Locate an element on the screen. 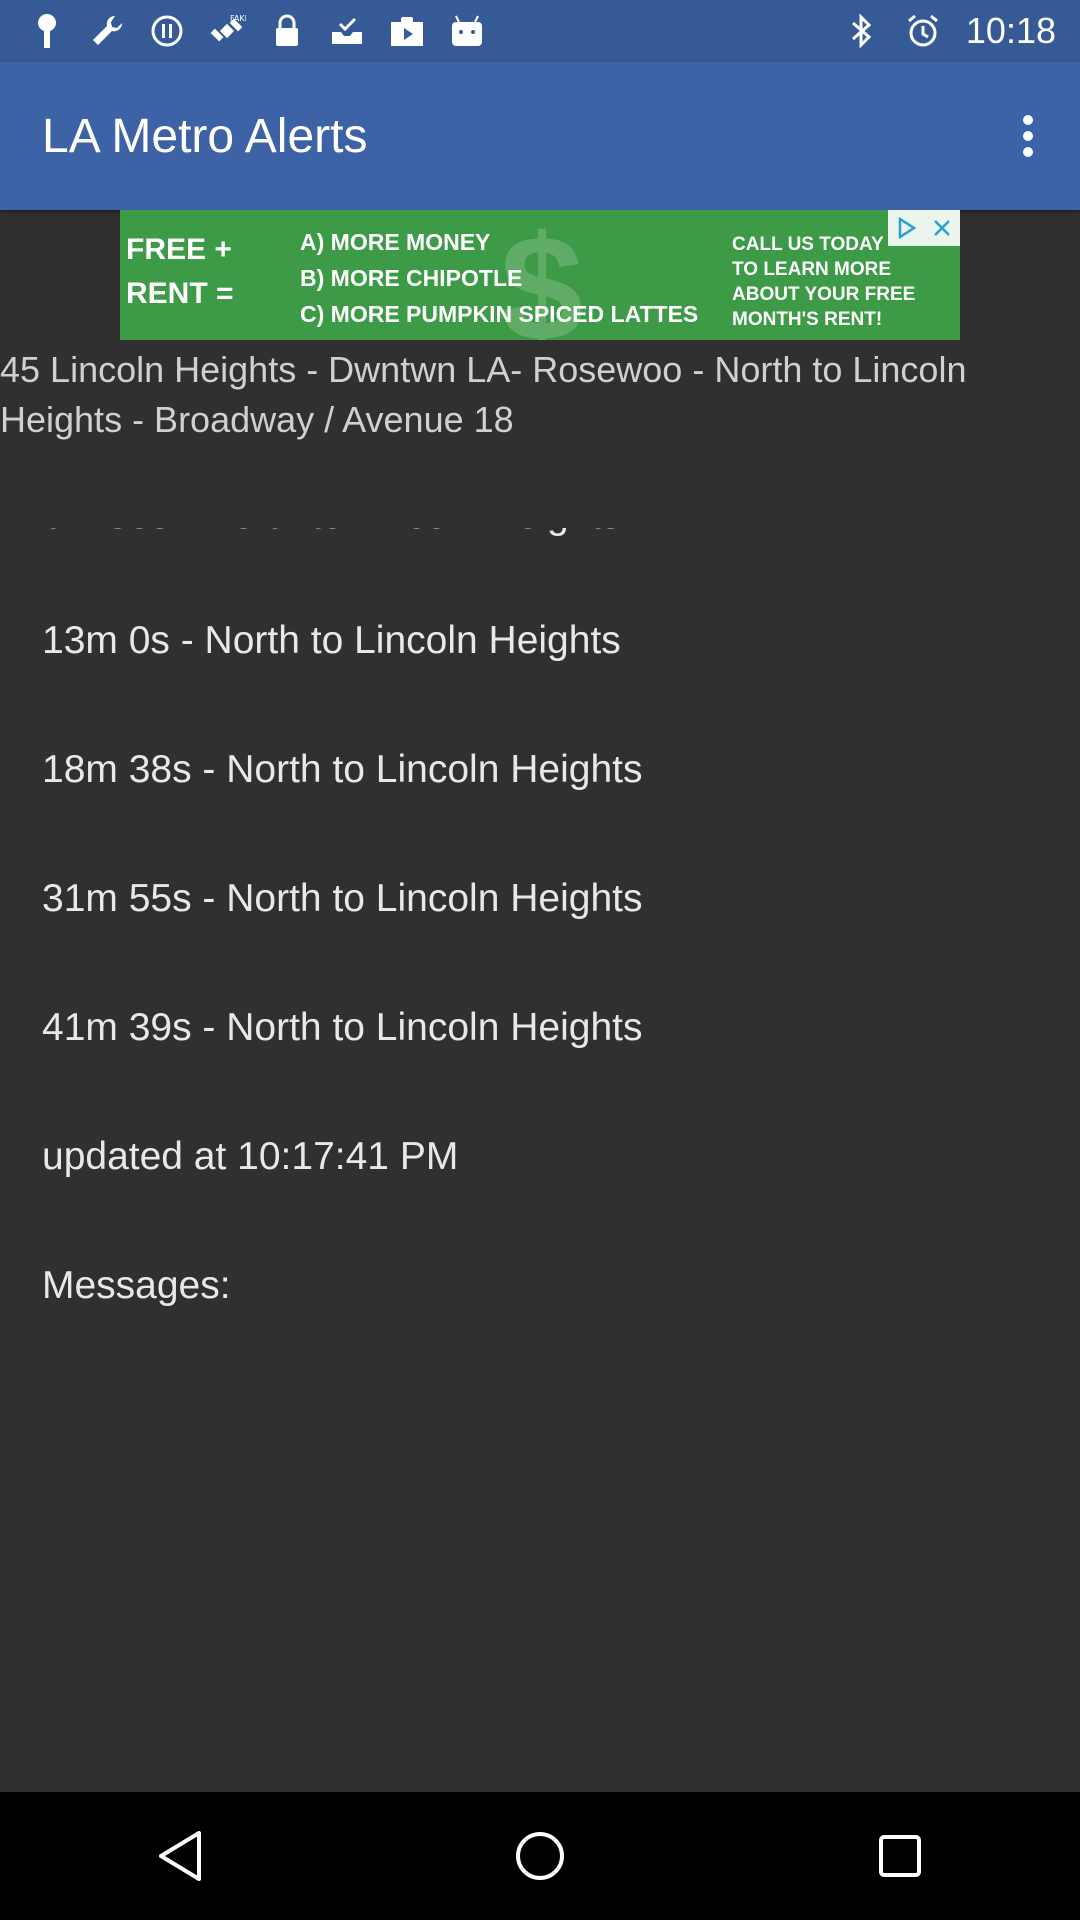 This screenshot has height=1920, width=1080. stop-circle-icon is located at coordinates (167, 31).